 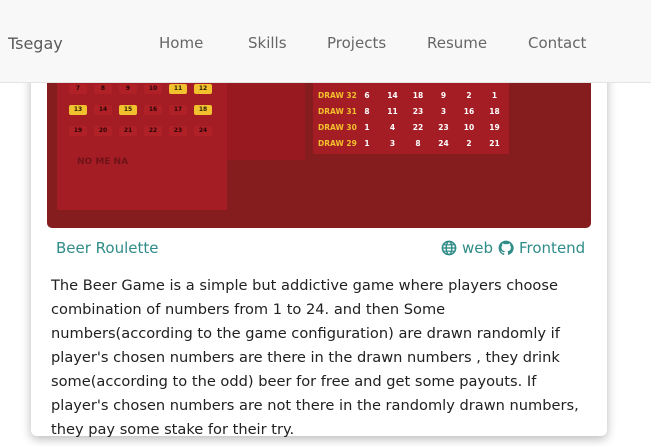 I want to click on grid-number-cell: 17, so click(x=178, y=110).